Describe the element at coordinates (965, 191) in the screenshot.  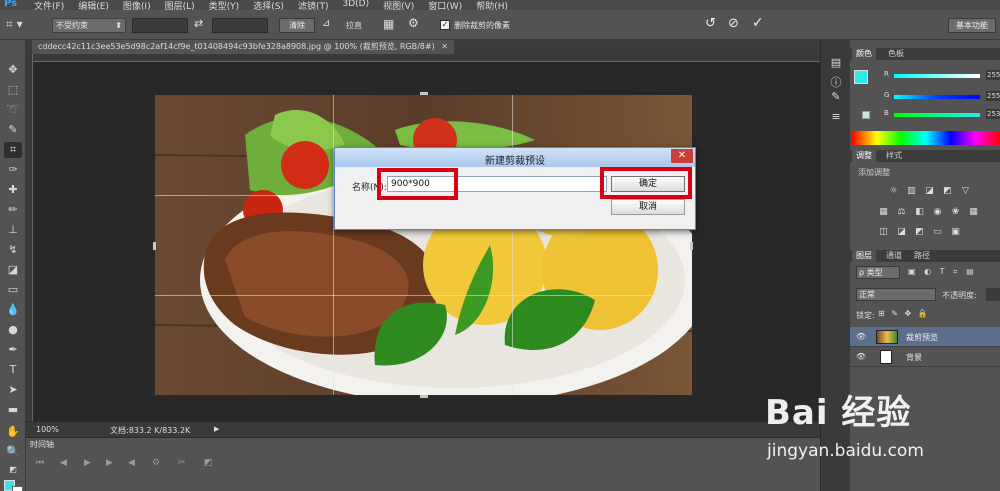
I see `vibrance-icon: ▽` at that location.